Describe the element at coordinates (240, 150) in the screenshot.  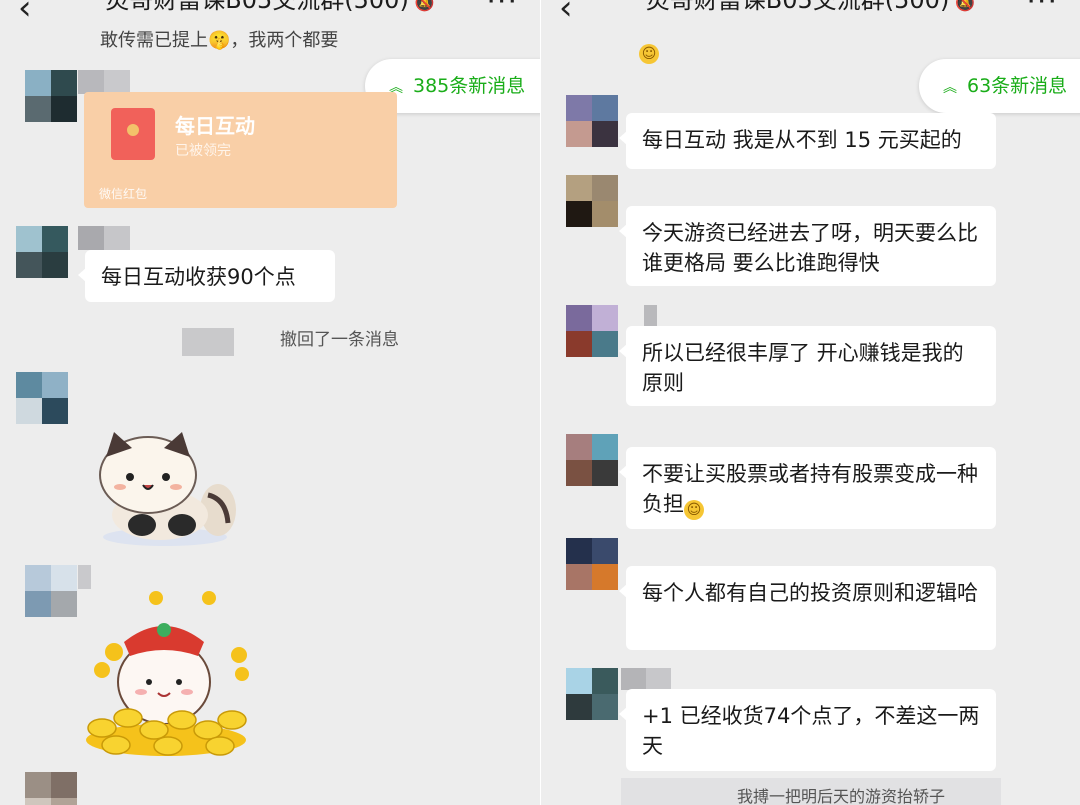
I see `red-packet-card: 每日互动 已被领完 微信红包` at that location.